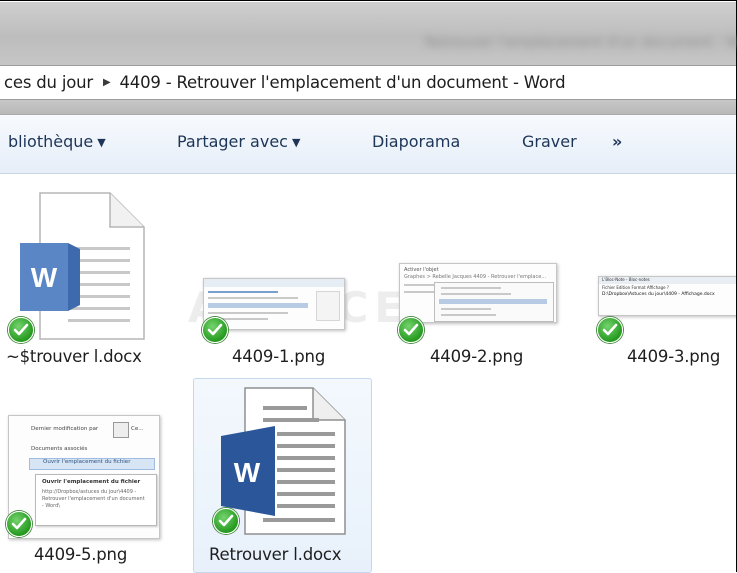  I want to click on thumbnail-text-line: Dernier modification par, so click(65, 429).